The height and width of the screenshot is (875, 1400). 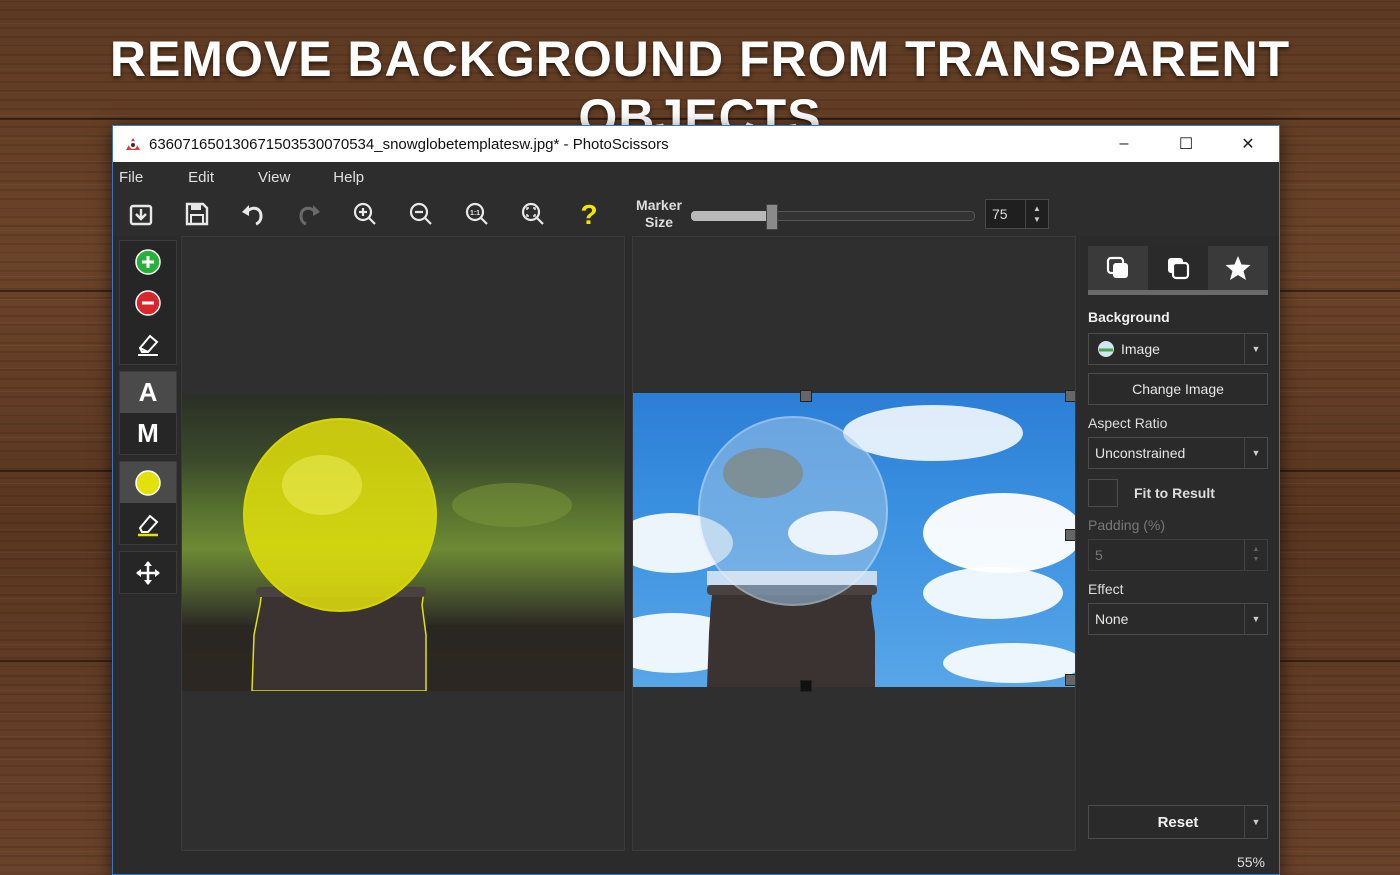 I want to click on marker-tool-group, so click(x=148, y=302).